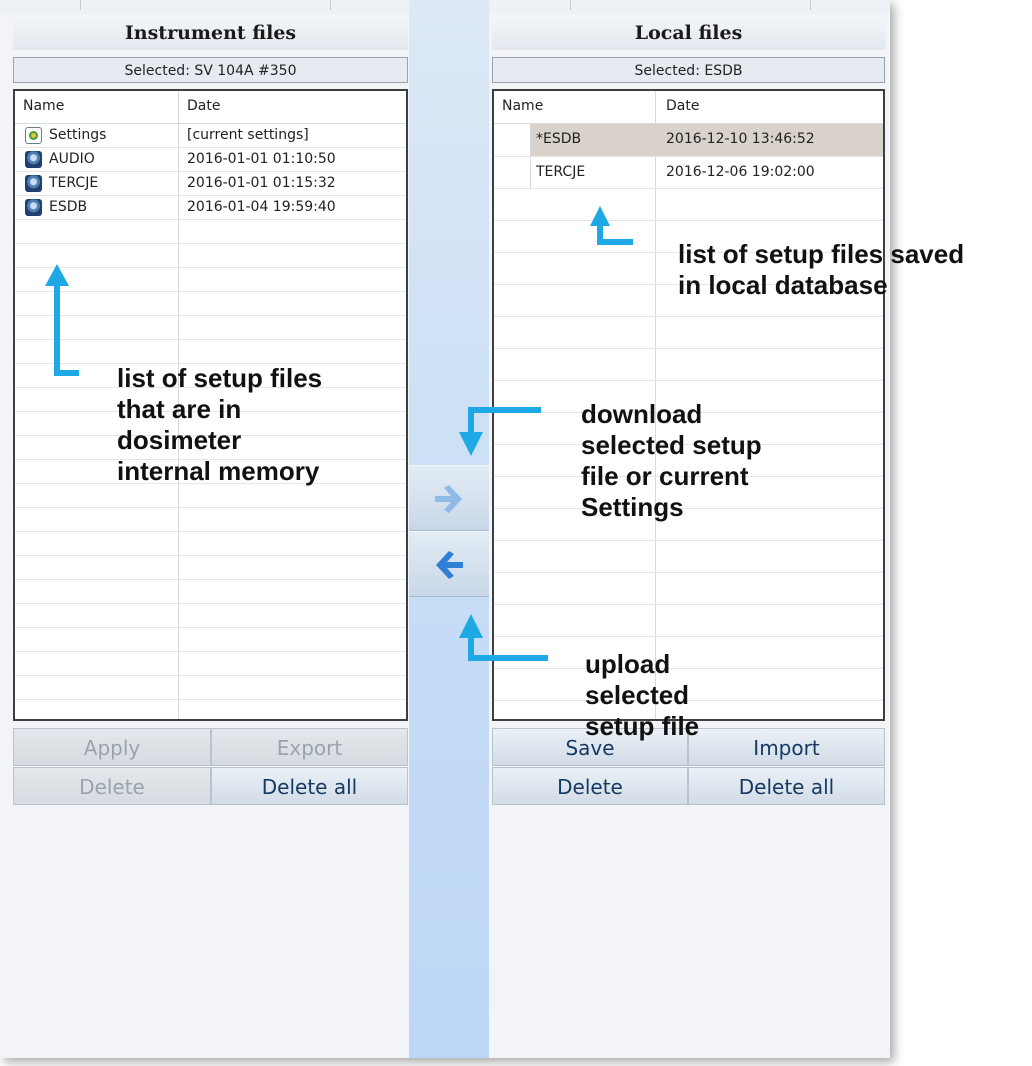  What do you see at coordinates (642, 695) in the screenshot?
I see `upload-note: upload selected setup file` at bounding box center [642, 695].